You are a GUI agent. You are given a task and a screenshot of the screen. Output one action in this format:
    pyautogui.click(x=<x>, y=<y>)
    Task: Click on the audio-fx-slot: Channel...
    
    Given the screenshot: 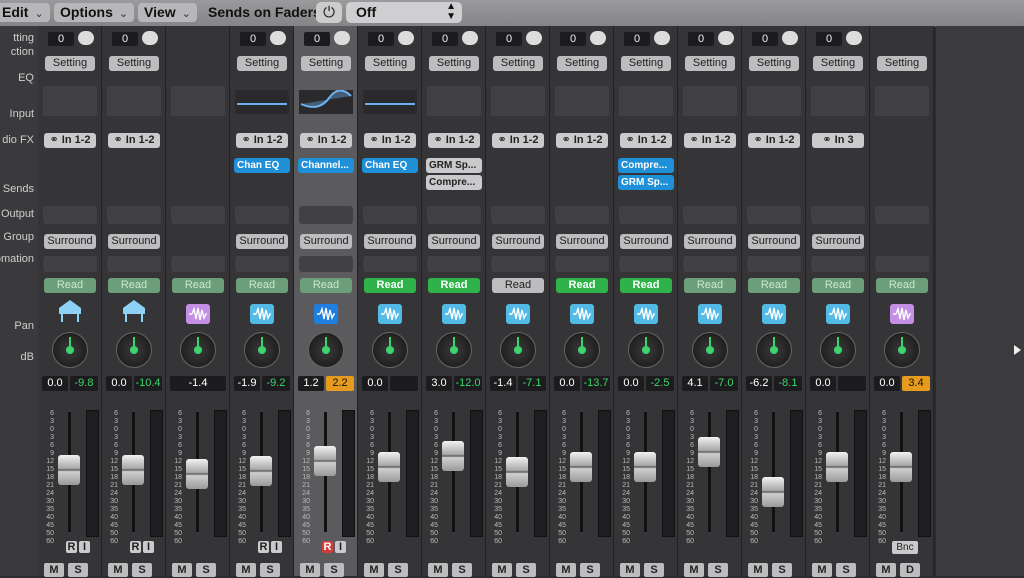 What is the action you would take?
    pyautogui.click(x=326, y=165)
    